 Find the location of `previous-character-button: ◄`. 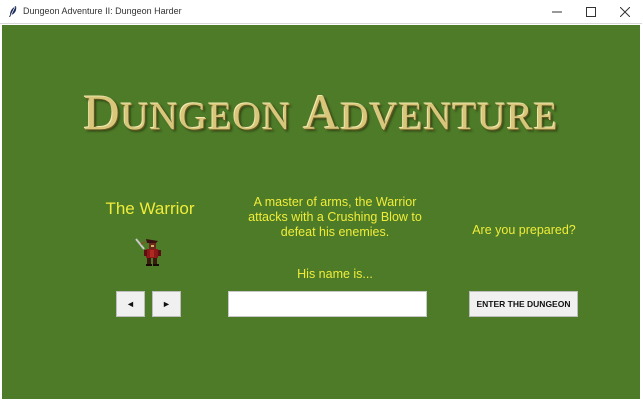

previous-character-button: ◄ is located at coordinates (130, 304).